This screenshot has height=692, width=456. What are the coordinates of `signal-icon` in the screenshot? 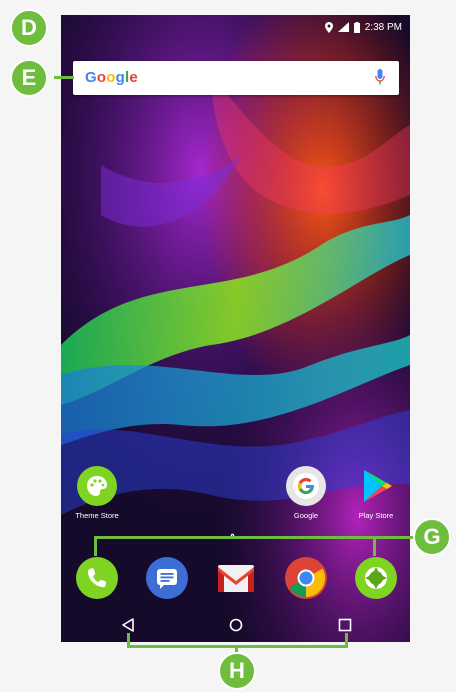 It's located at (343, 27).